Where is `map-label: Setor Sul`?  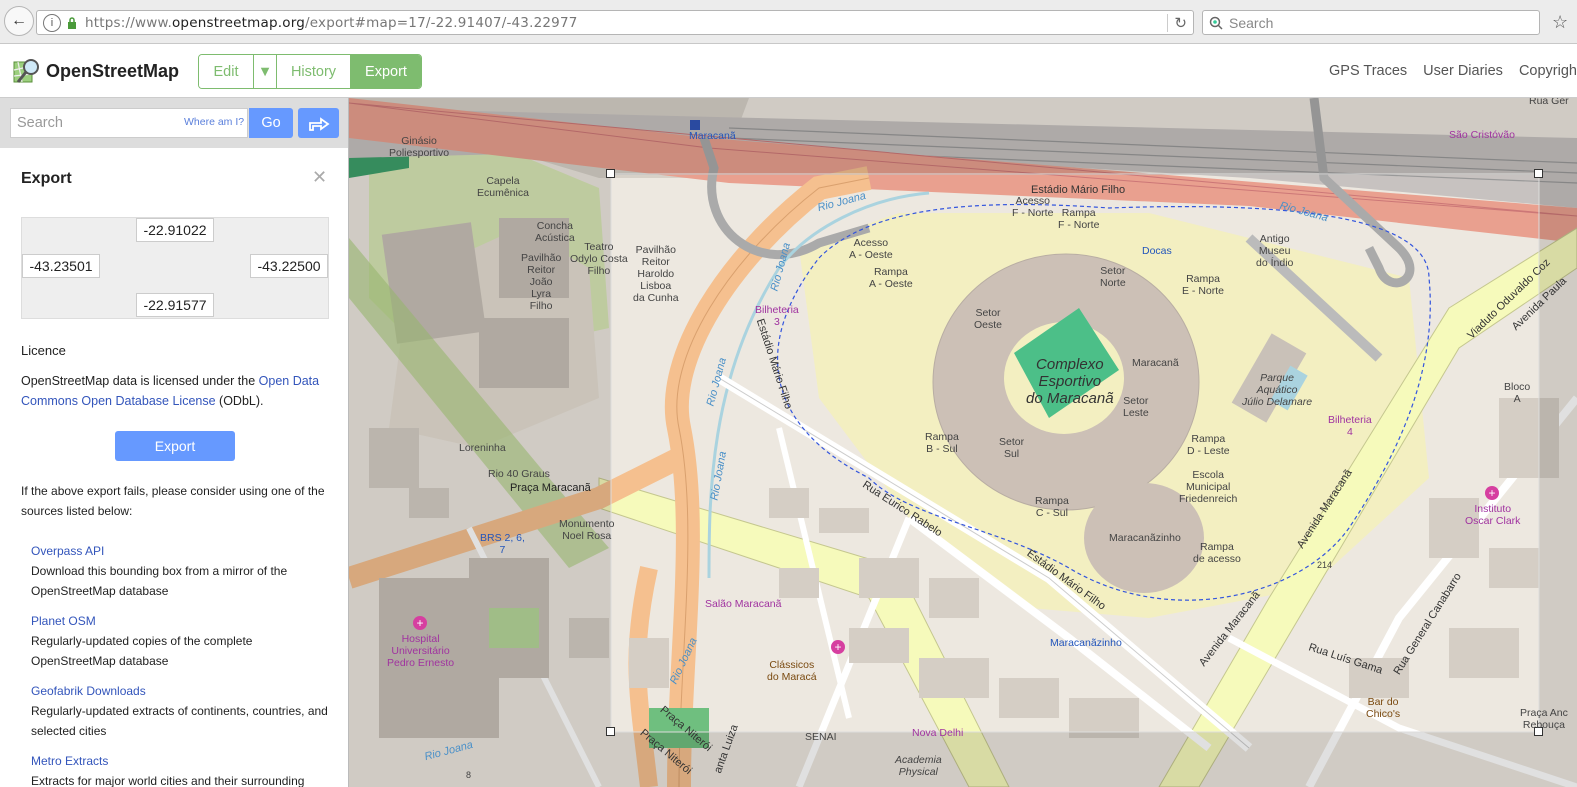
map-label: Setor Sul is located at coordinates (1012, 448).